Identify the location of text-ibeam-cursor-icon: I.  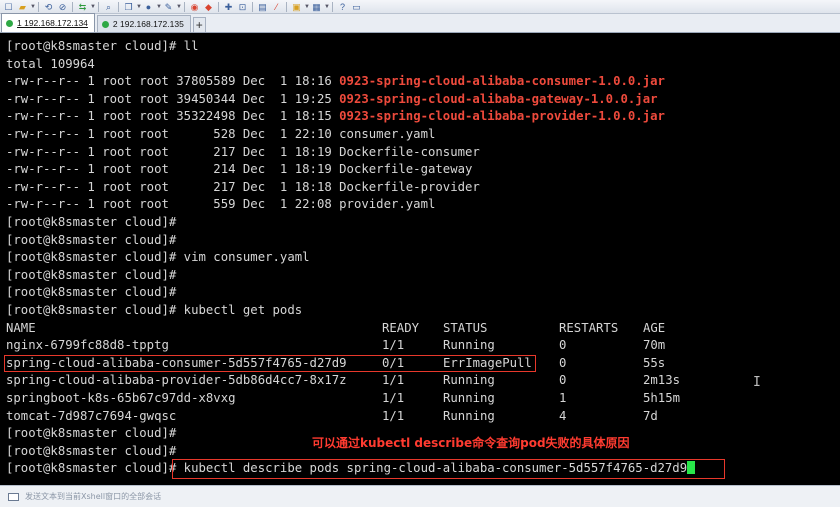
(757, 382).